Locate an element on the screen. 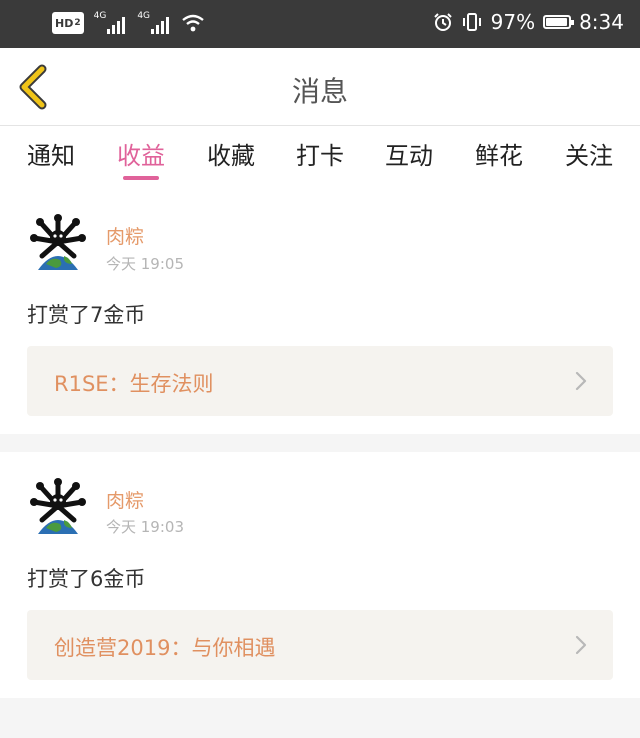 This screenshot has width=640, height=738. linked-post-title: R1SE：生存法则 is located at coordinates (134, 384).